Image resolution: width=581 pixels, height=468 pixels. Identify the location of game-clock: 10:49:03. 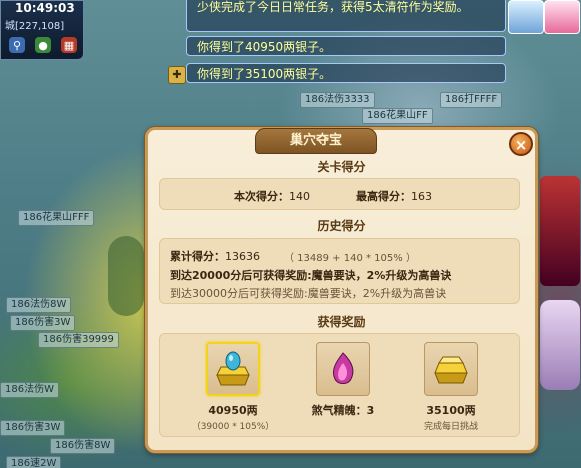
(45, 8).